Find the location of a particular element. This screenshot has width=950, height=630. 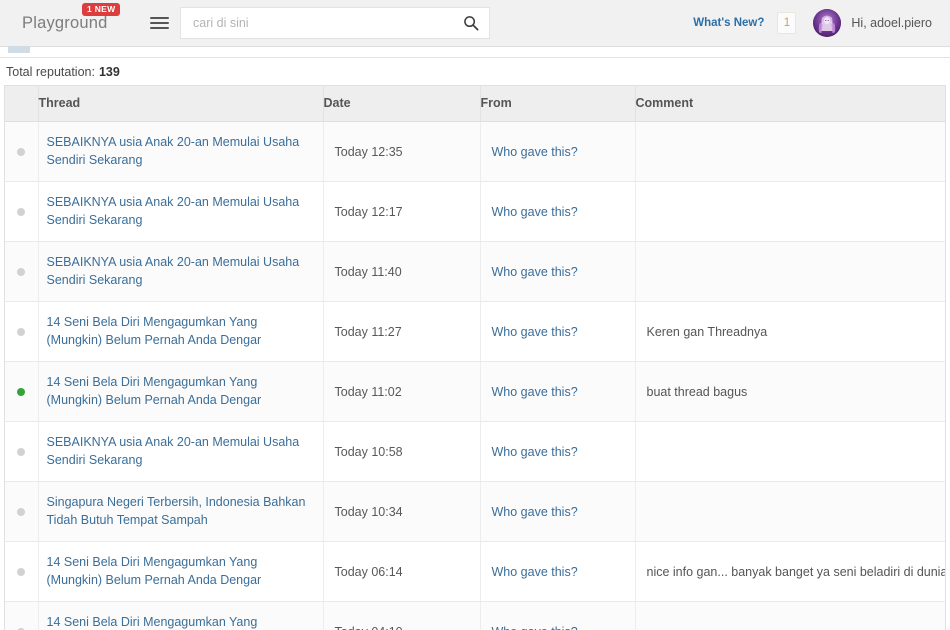

notification-count-badge: 1 is located at coordinates (787, 23).